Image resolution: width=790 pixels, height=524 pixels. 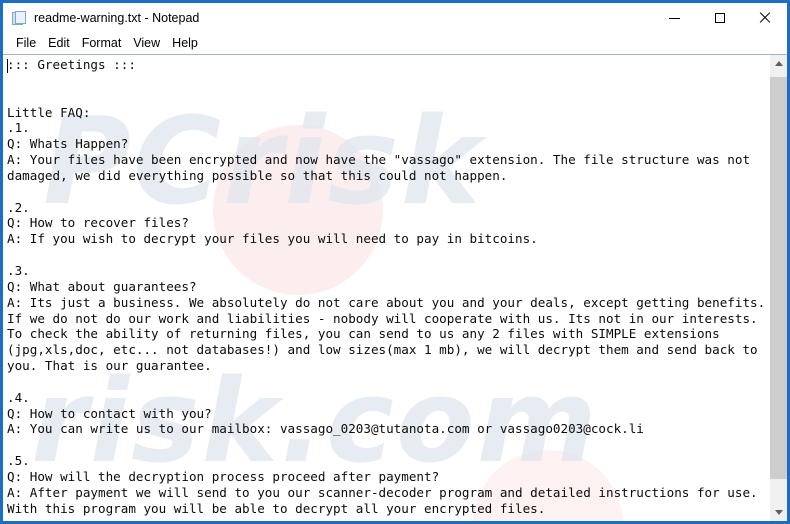 I want to click on window-controls, so click(x=719, y=18).